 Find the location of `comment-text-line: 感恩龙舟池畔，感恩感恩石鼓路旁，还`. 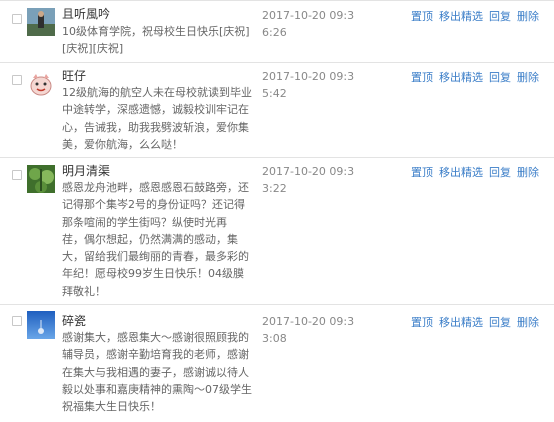

comment-text-line: 感恩龙舟池畔，感恩感恩石鼓路旁，还 is located at coordinates (155, 187).